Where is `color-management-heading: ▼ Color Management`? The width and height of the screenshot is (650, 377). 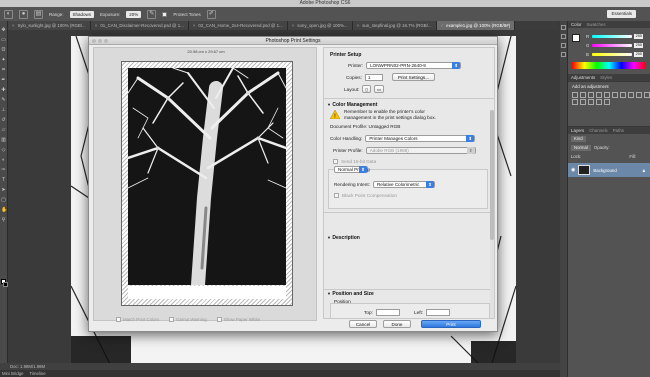
color-management-heading: ▼ Color Management is located at coordinates (352, 105).